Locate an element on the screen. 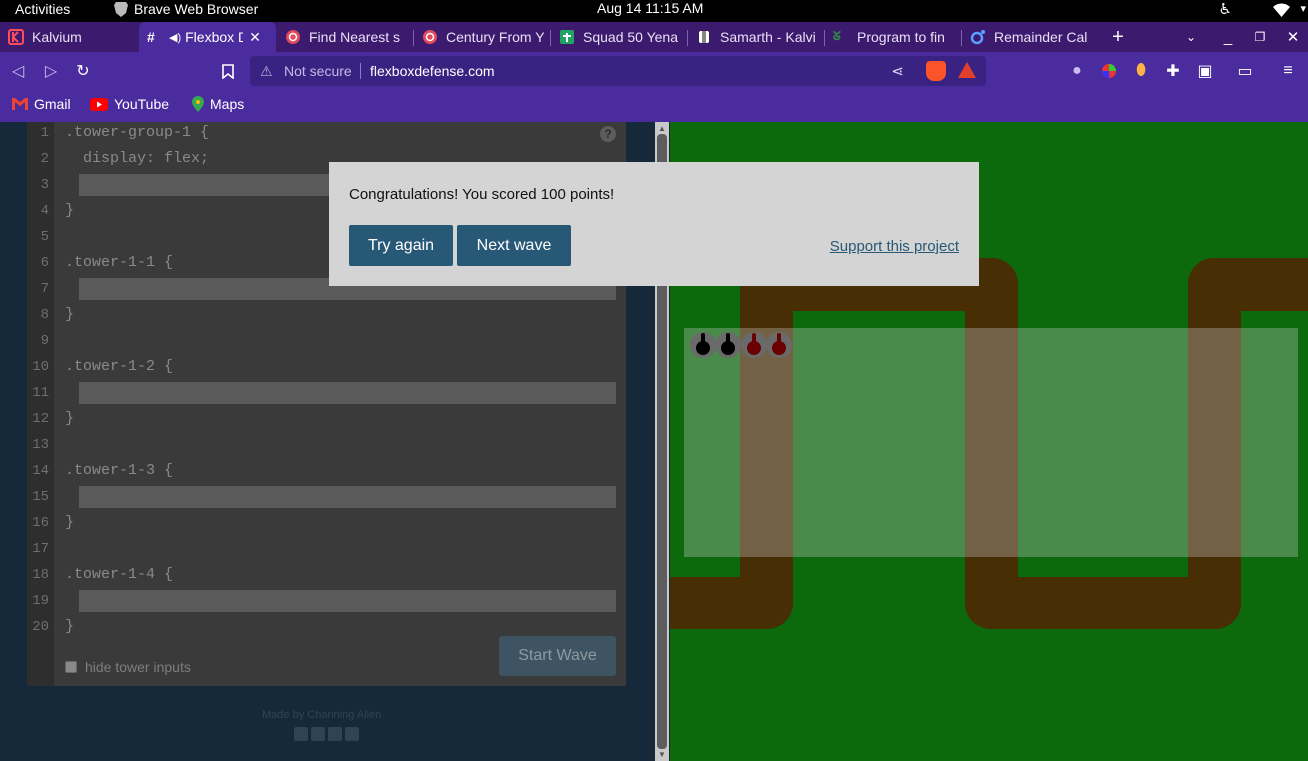  line-number: 9 is located at coordinates (44, 341).